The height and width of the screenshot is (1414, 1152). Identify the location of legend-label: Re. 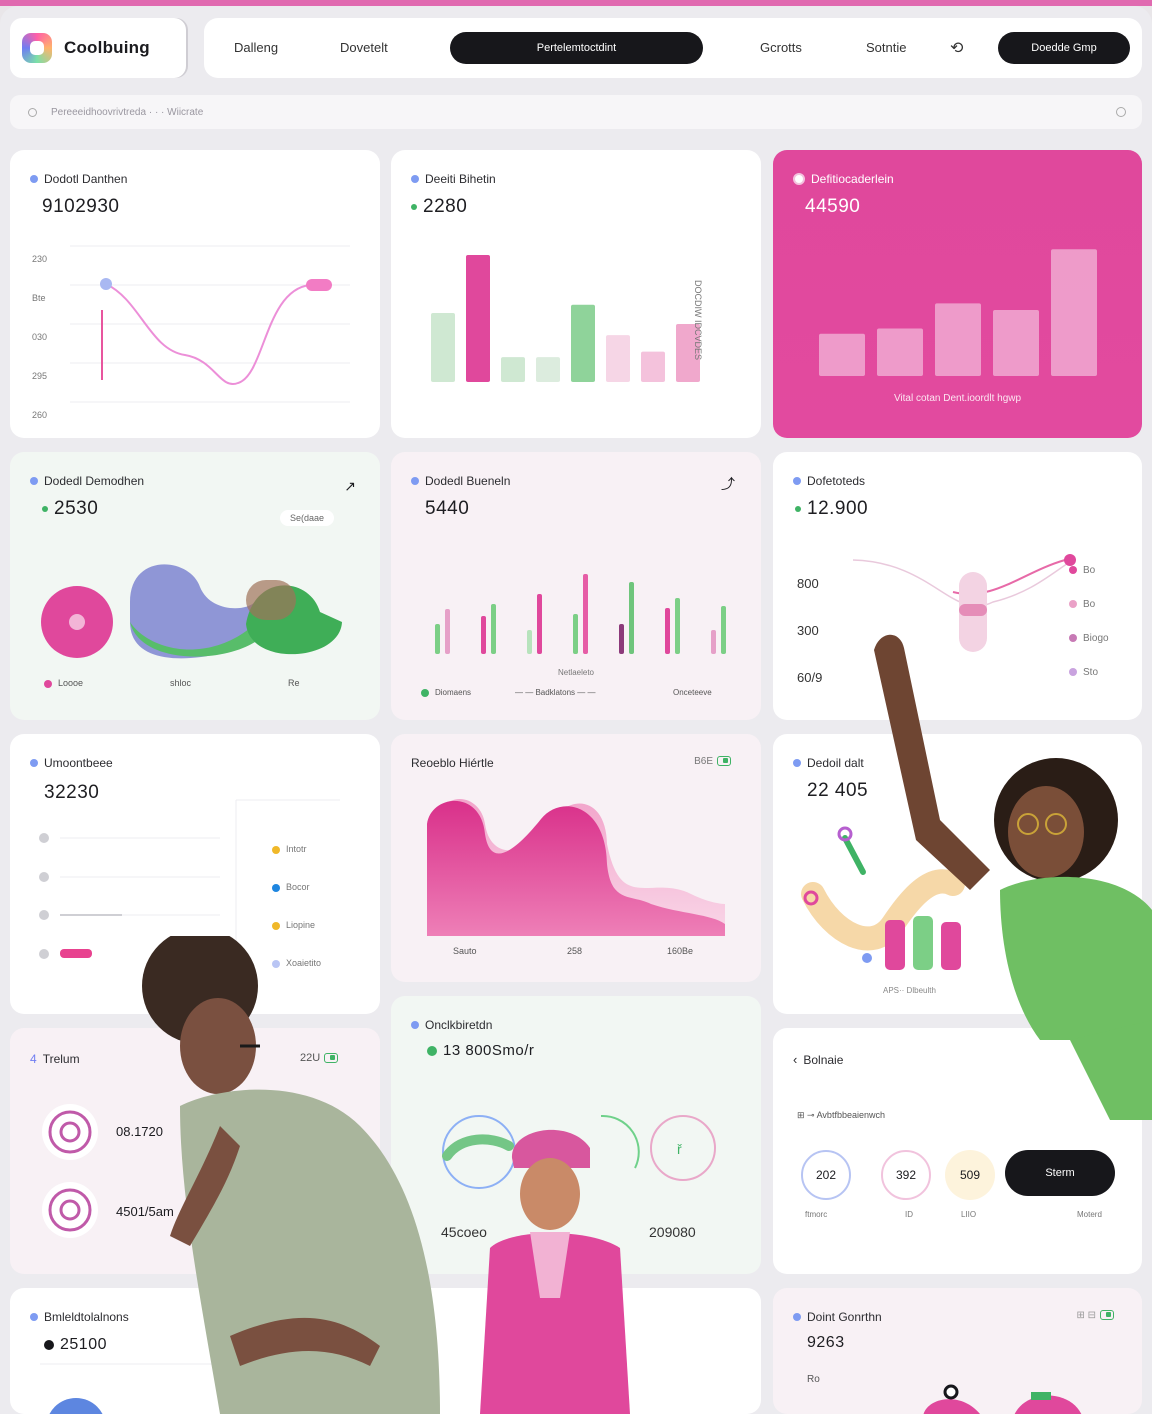
(294, 683).